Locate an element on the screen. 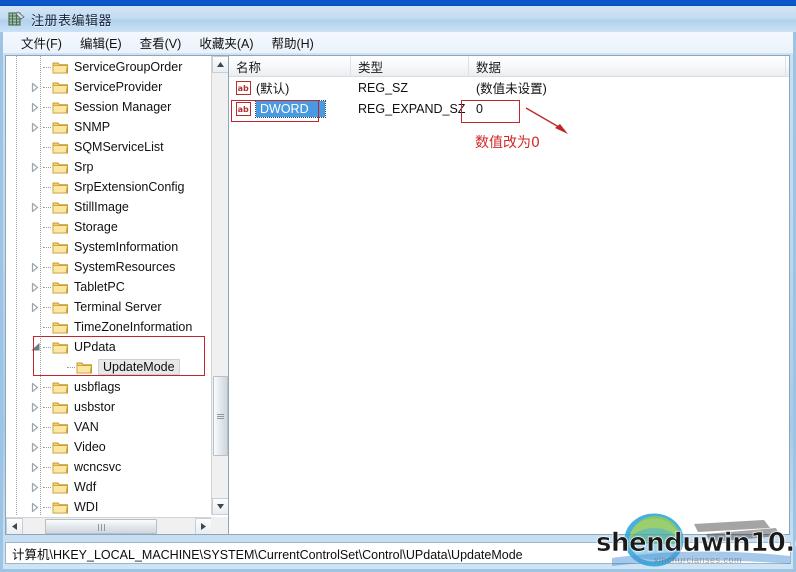  tree-scrollbar-thumb is located at coordinates (220, 416).